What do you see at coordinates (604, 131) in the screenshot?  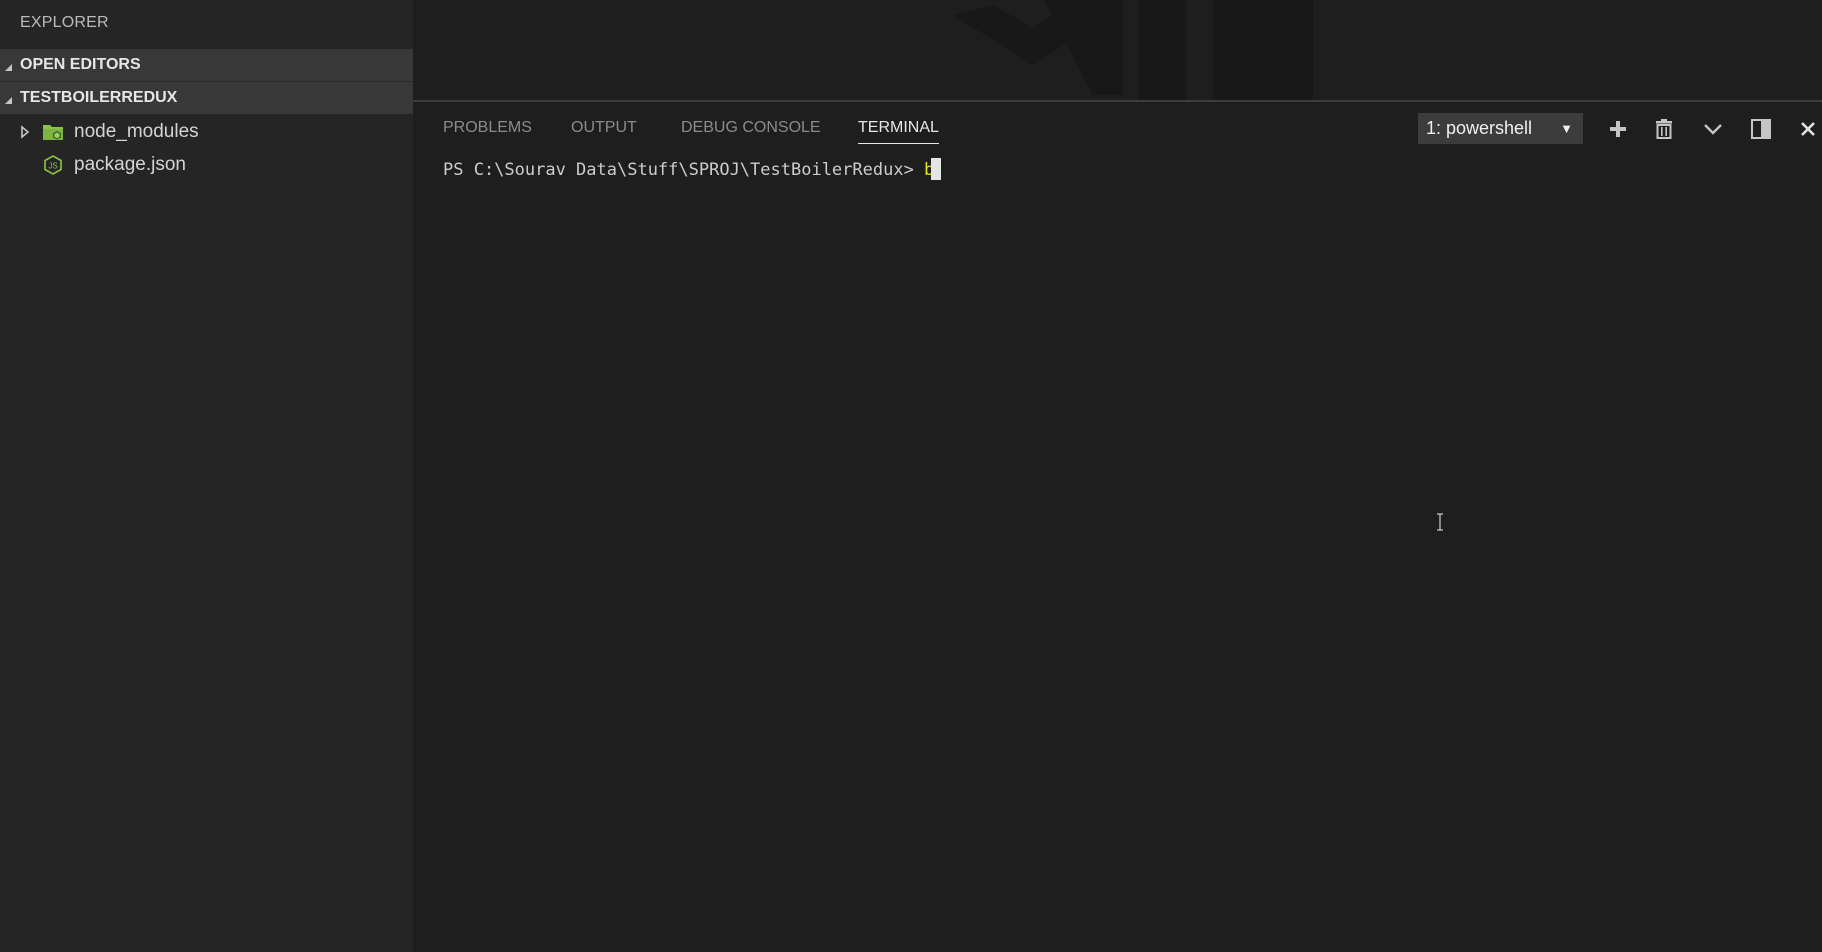 I see `tab-output: OUTPUT` at bounding box center [604, 131].